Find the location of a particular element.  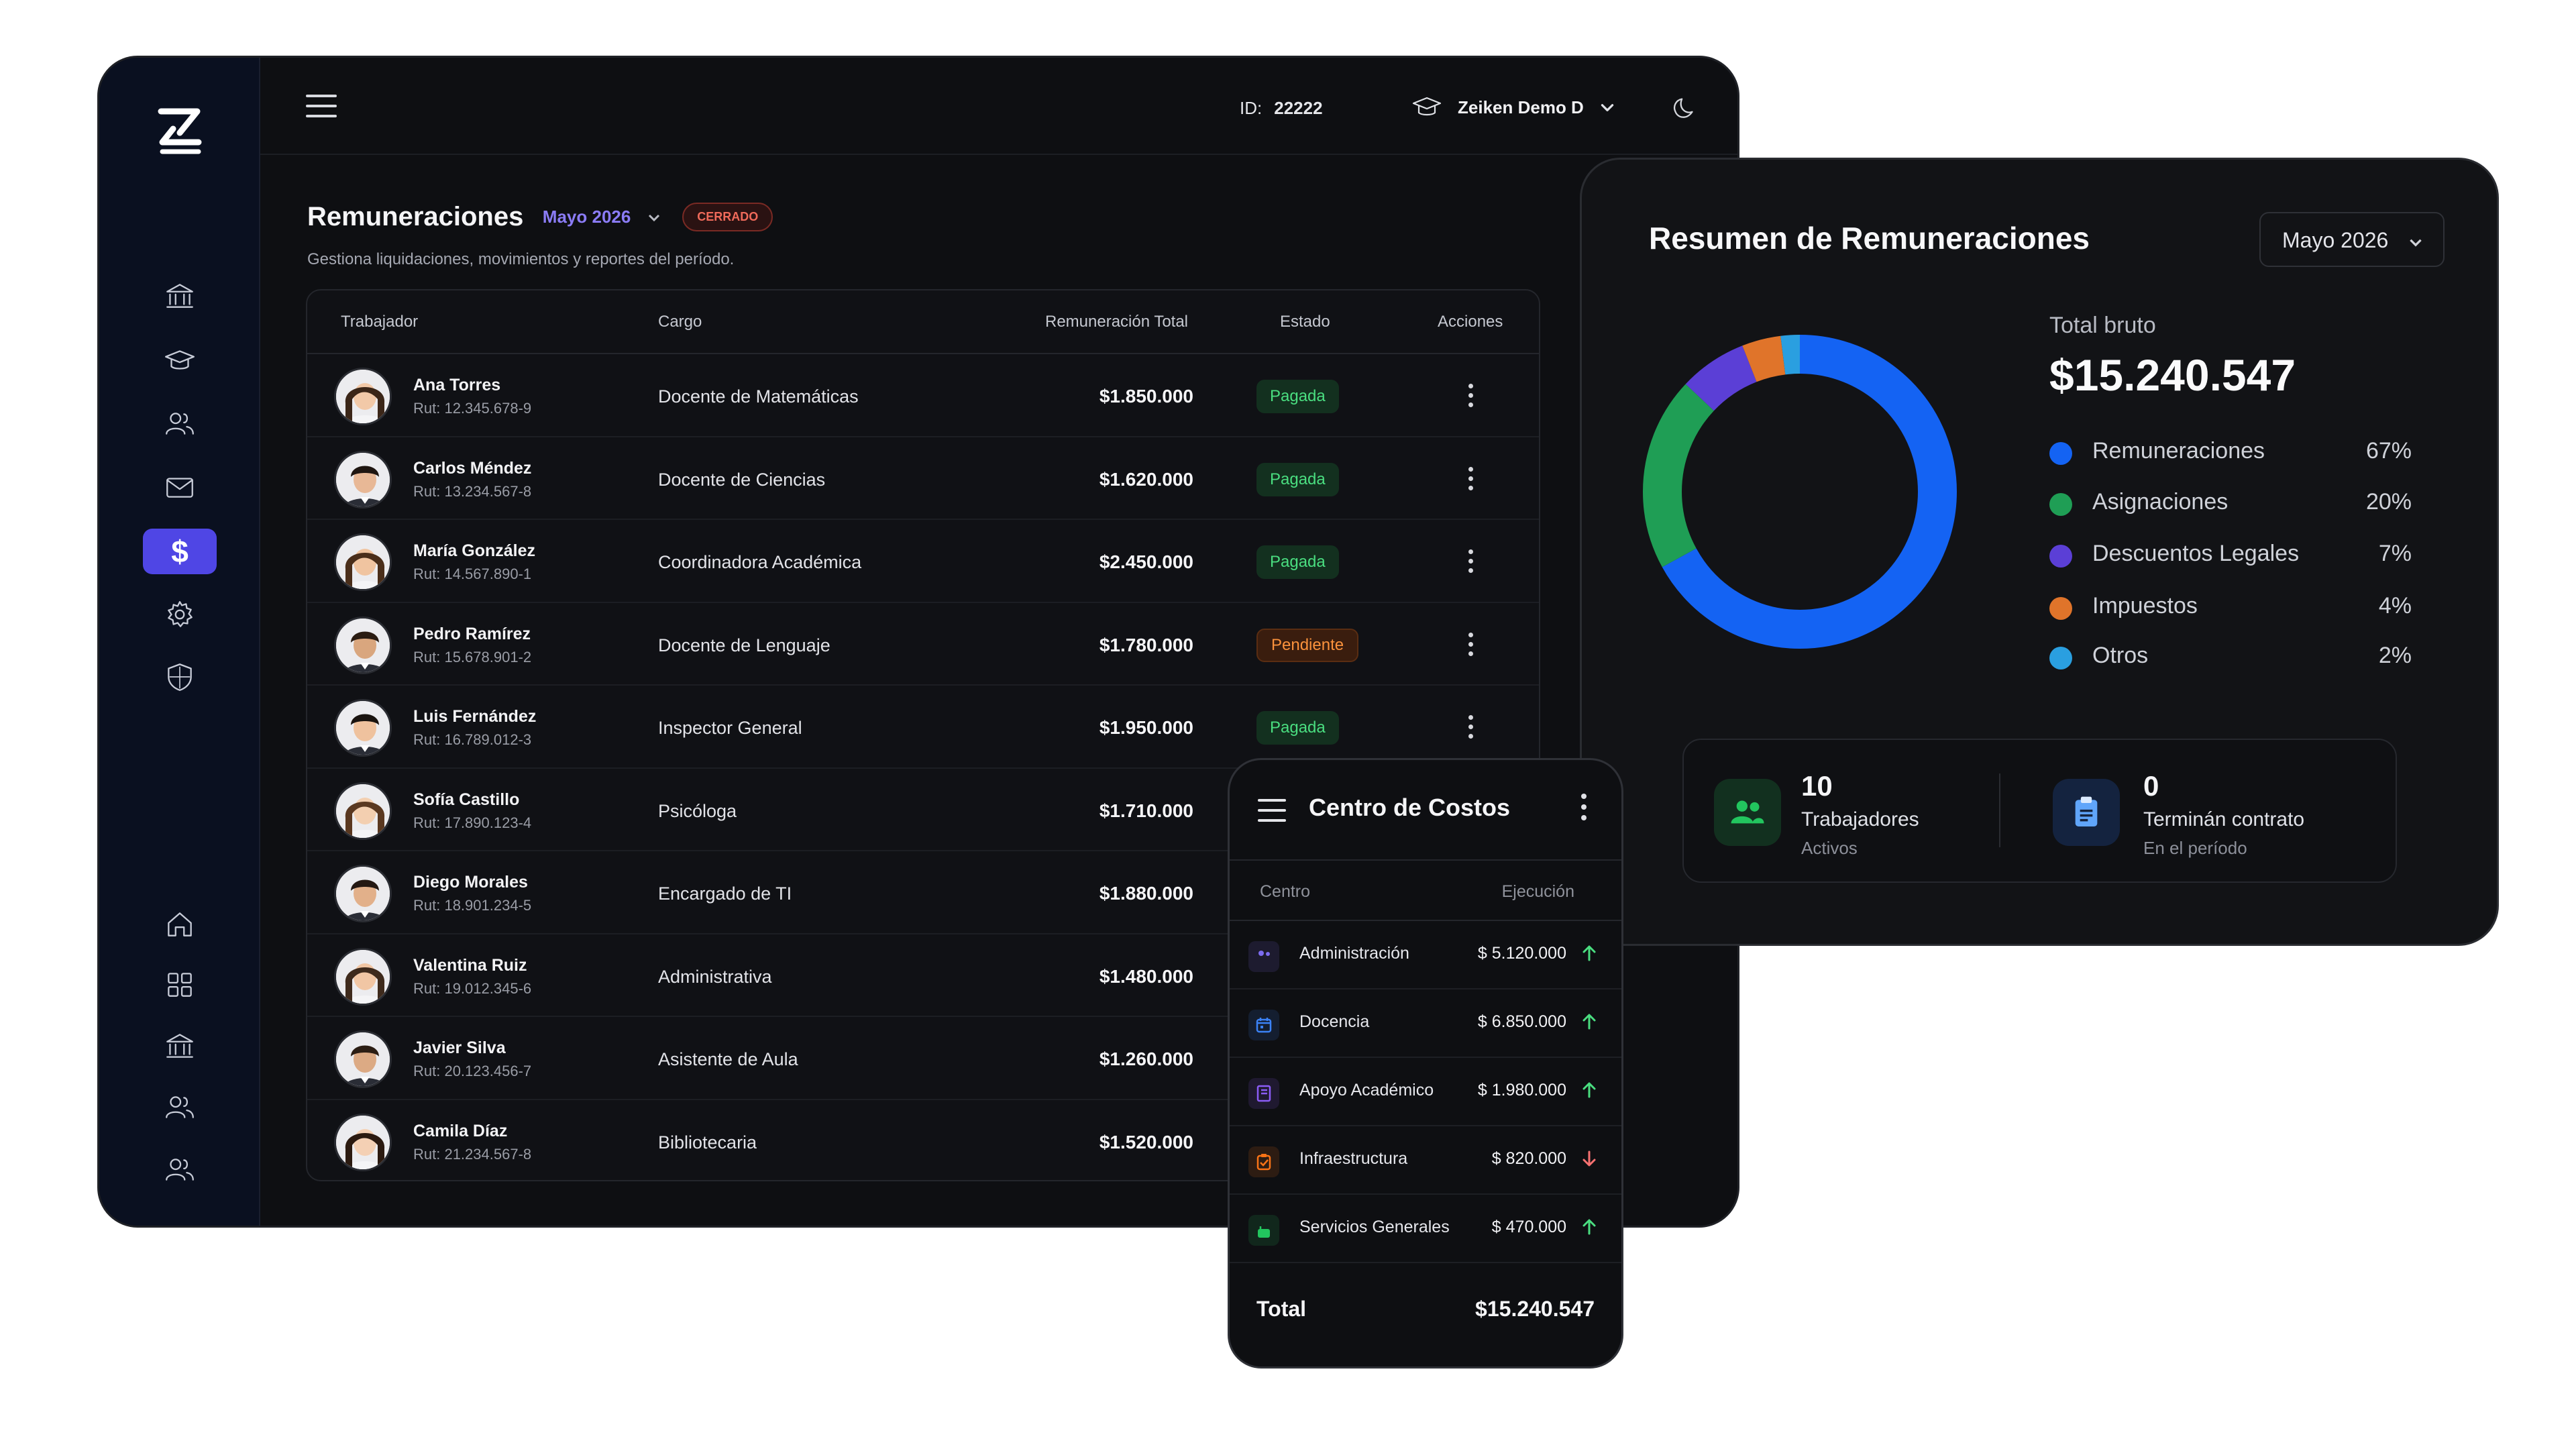

mail-icon is located at coordinates (180, 487).